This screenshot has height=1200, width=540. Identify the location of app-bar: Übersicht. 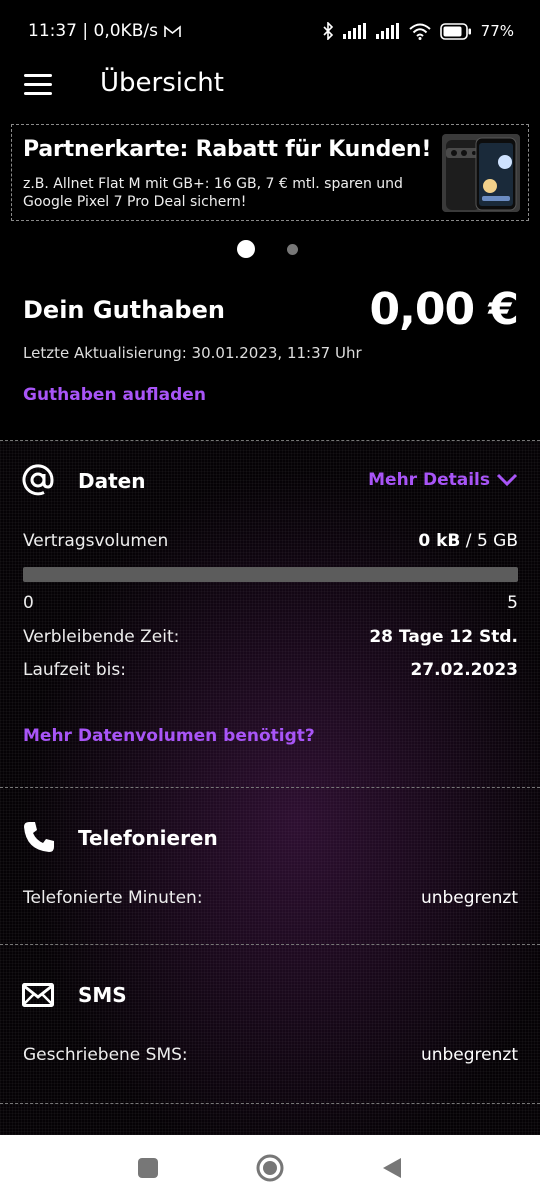
(270, 85).